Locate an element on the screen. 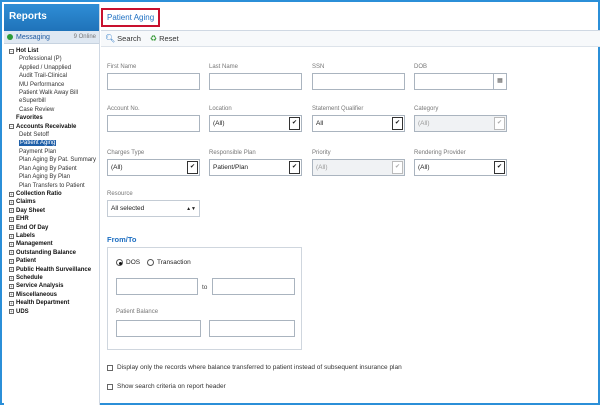  search-button: 🔍︎ Search is located at coordinates (123, 38).